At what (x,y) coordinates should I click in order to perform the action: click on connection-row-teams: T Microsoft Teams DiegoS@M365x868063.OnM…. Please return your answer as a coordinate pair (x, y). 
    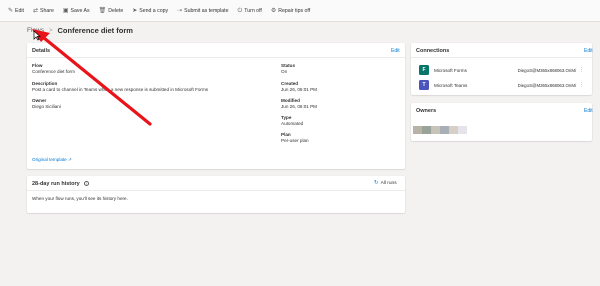
    Looking at the image, I should click on (501, 85).